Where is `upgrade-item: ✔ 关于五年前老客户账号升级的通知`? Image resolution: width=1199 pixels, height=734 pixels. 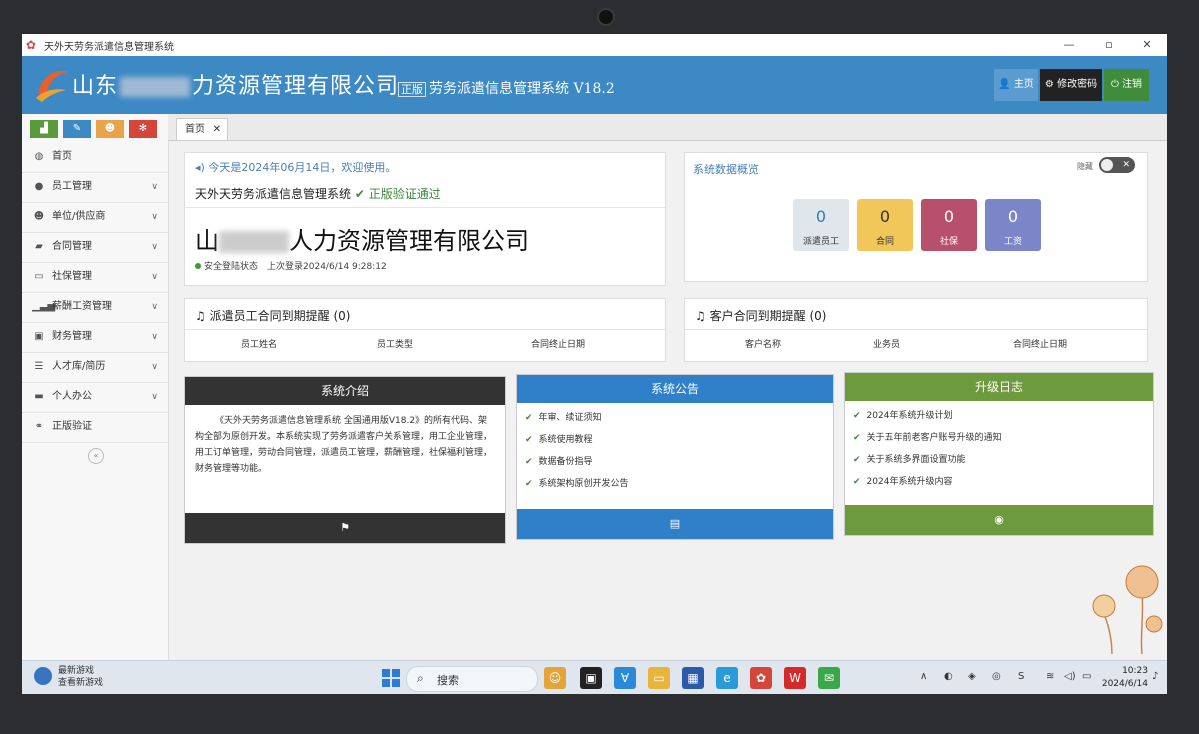
upgrade-item: ✔ 关于五年前老客户账号升级的通知 is located at coordinates (927, 438).